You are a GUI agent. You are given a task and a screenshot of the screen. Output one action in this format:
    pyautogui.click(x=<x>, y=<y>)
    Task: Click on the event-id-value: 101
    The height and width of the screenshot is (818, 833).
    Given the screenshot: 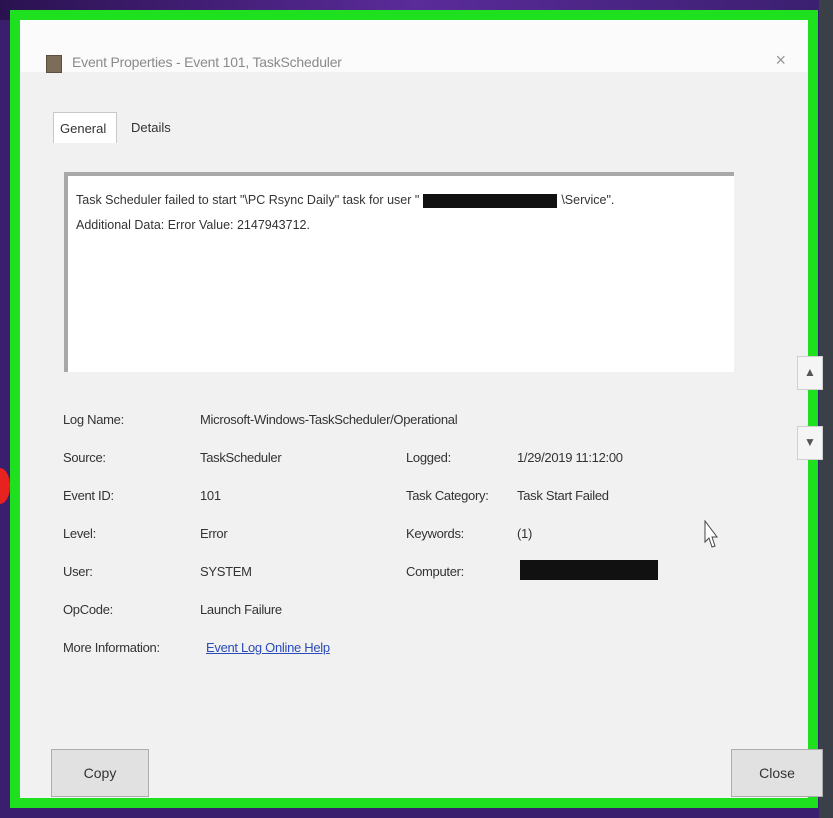 What is the action you would take?
    pyautogui.click(x=210, y=495)
    